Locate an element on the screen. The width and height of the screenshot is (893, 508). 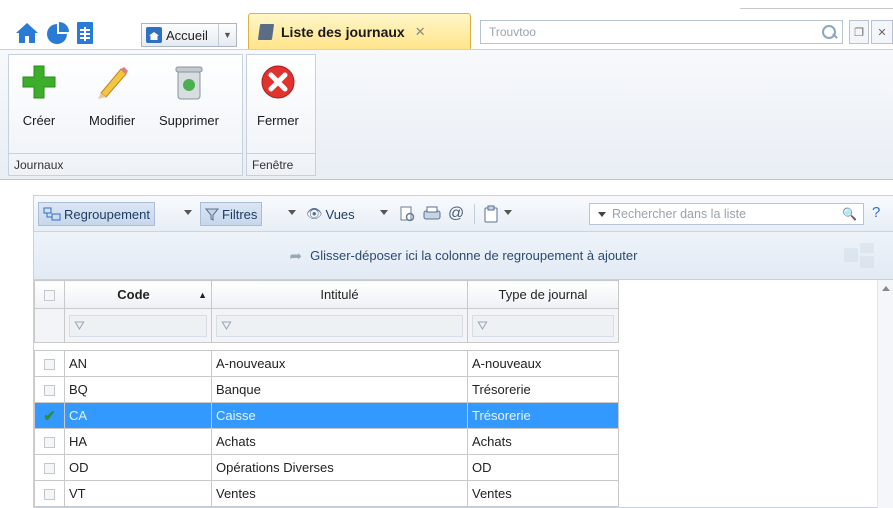
toolbar-separator is located at coordinates (474, 214).